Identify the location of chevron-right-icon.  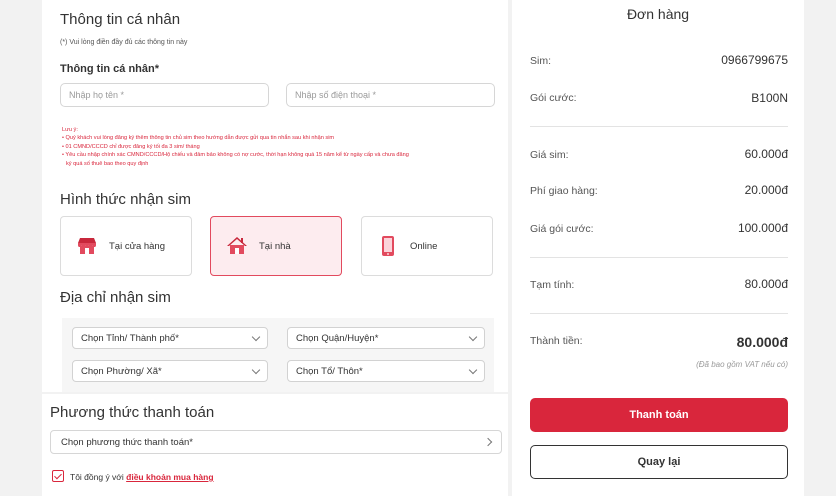
(488, 442).